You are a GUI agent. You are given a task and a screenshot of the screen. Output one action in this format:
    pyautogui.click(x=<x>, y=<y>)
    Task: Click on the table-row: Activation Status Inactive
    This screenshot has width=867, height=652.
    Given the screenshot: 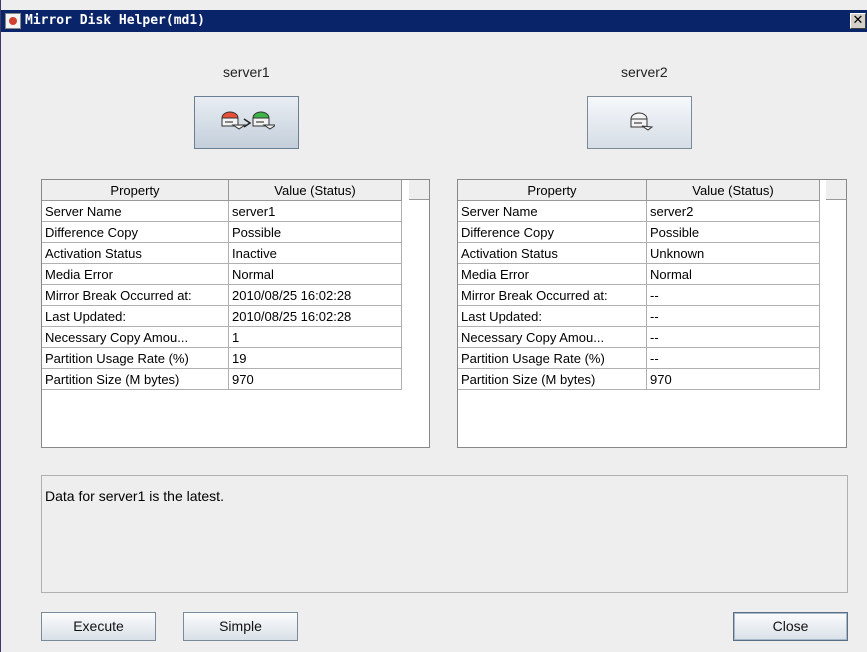 What is the action you would take?
    pyautogui.click(x=222, y=253)
    